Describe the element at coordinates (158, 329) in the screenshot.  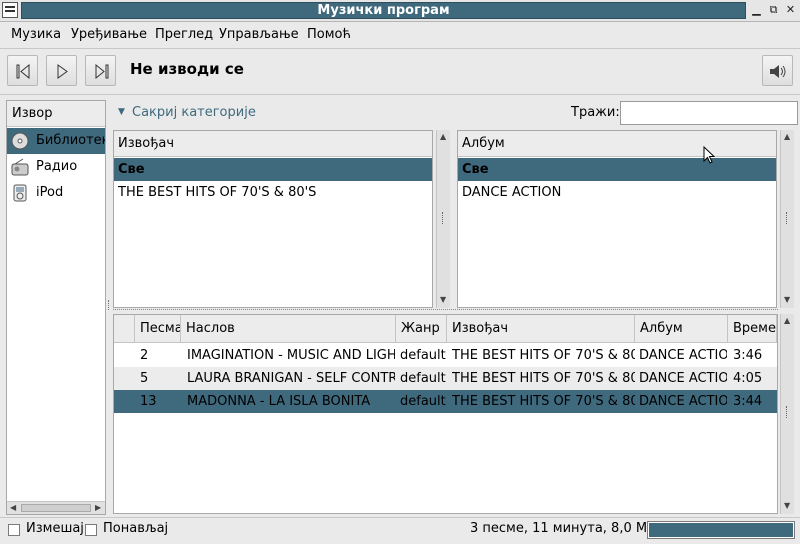
I see `column-header-track: Песма` at that location.